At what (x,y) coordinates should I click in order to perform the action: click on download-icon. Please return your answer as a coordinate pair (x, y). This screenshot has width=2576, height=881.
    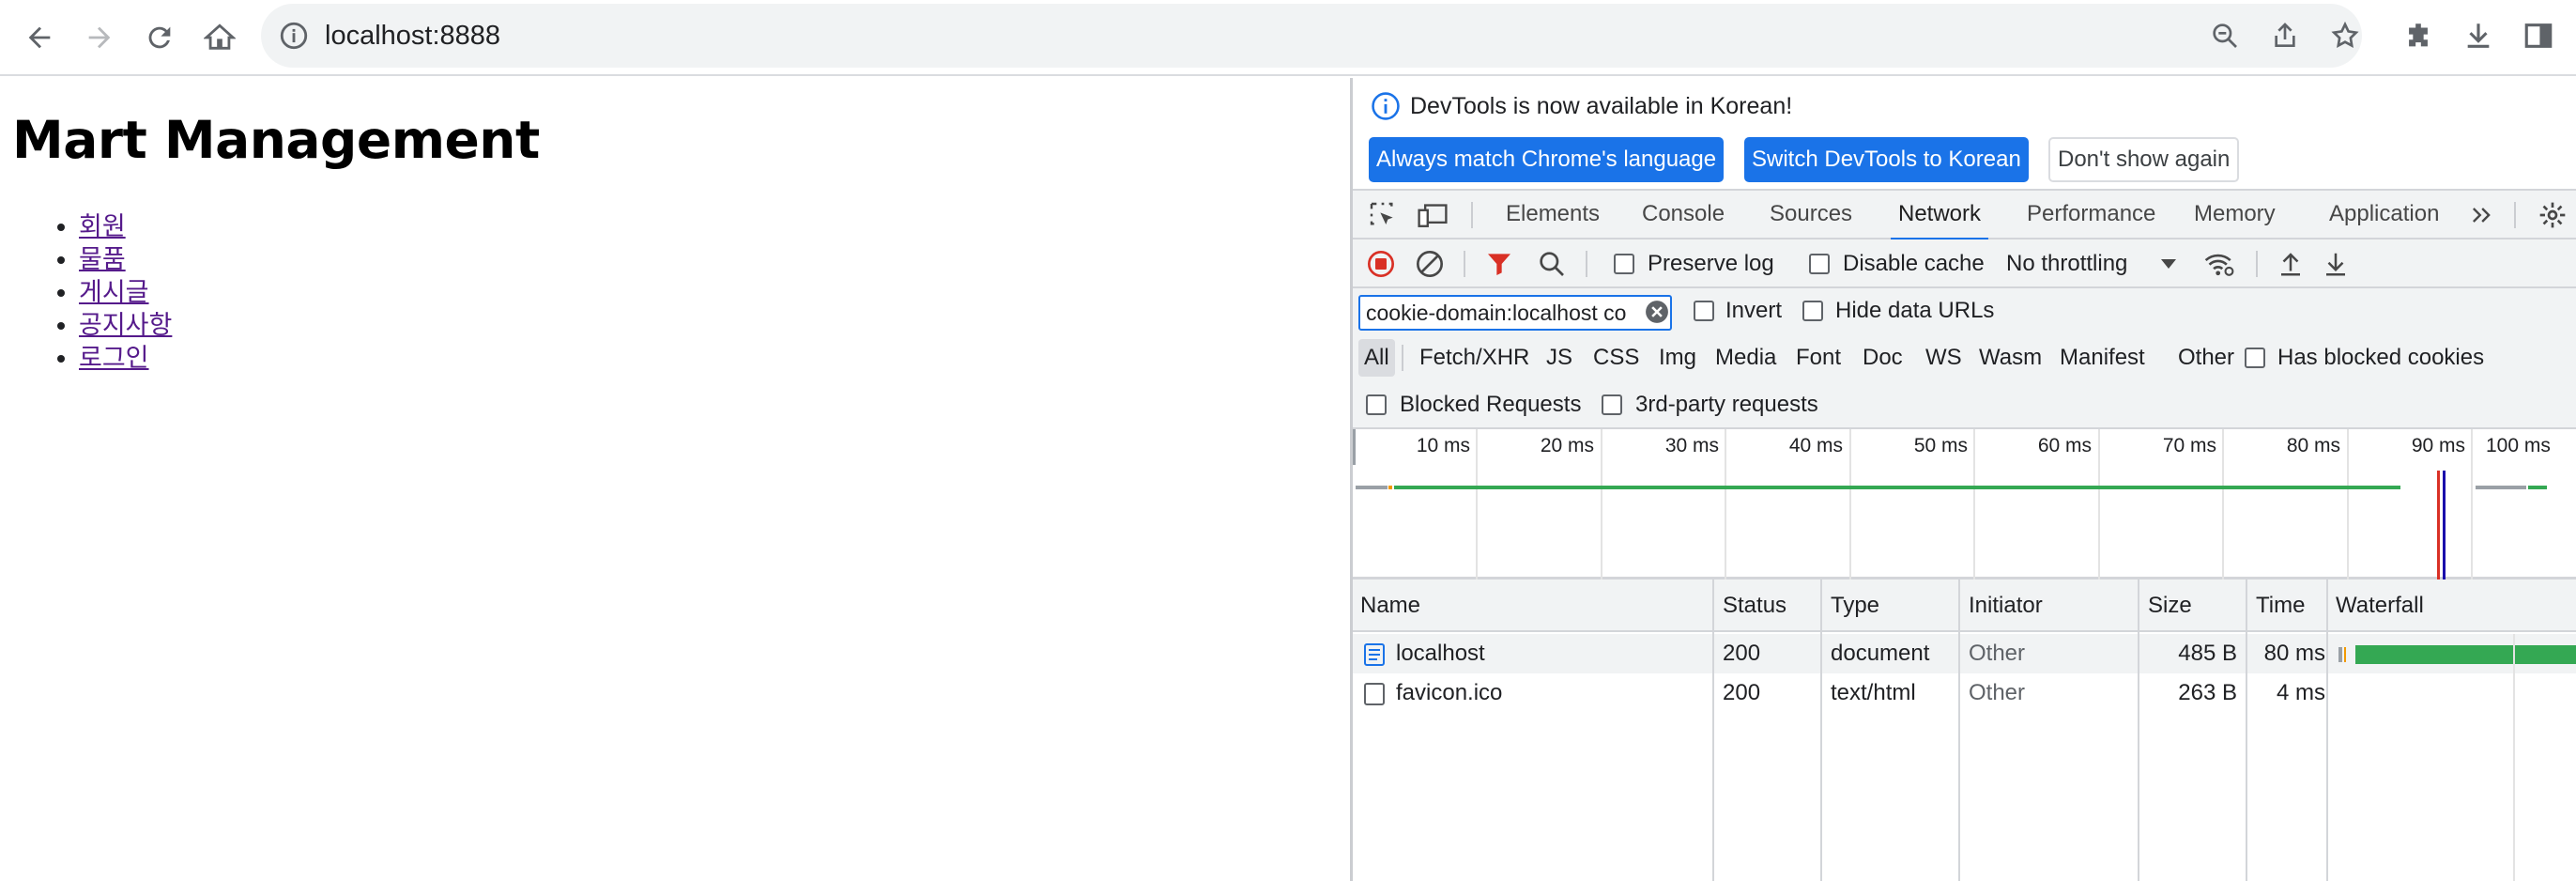
    Looking at the image, I should click on (2479, 35).